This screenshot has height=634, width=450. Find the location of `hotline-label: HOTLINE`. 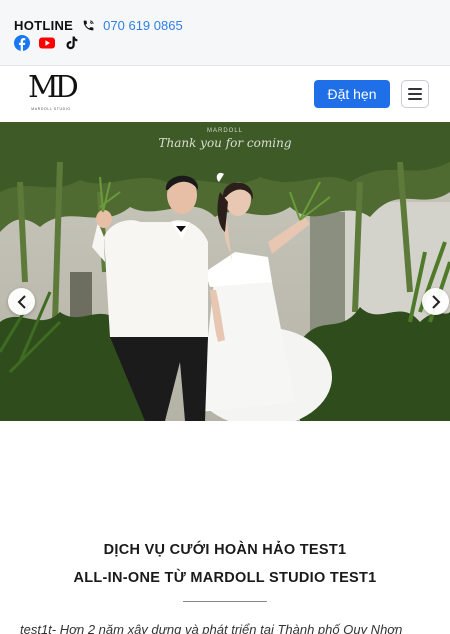

hotline-label: HOTLINE is located at coordinates (44, 25).